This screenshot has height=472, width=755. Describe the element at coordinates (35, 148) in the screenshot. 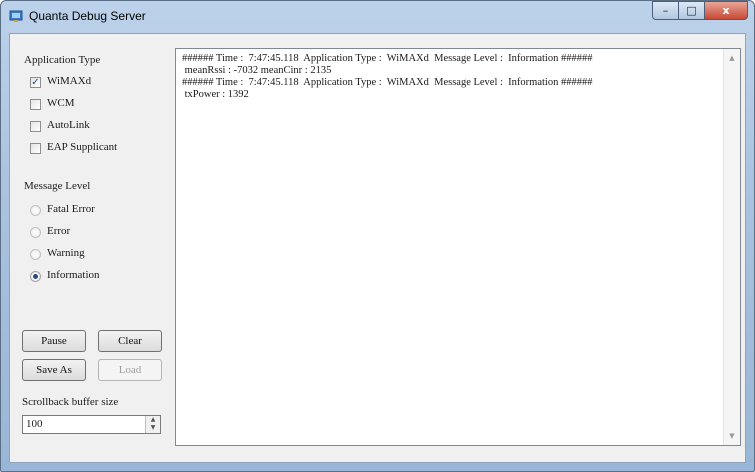

I see `eap-supplicant-checkbox` at that location.